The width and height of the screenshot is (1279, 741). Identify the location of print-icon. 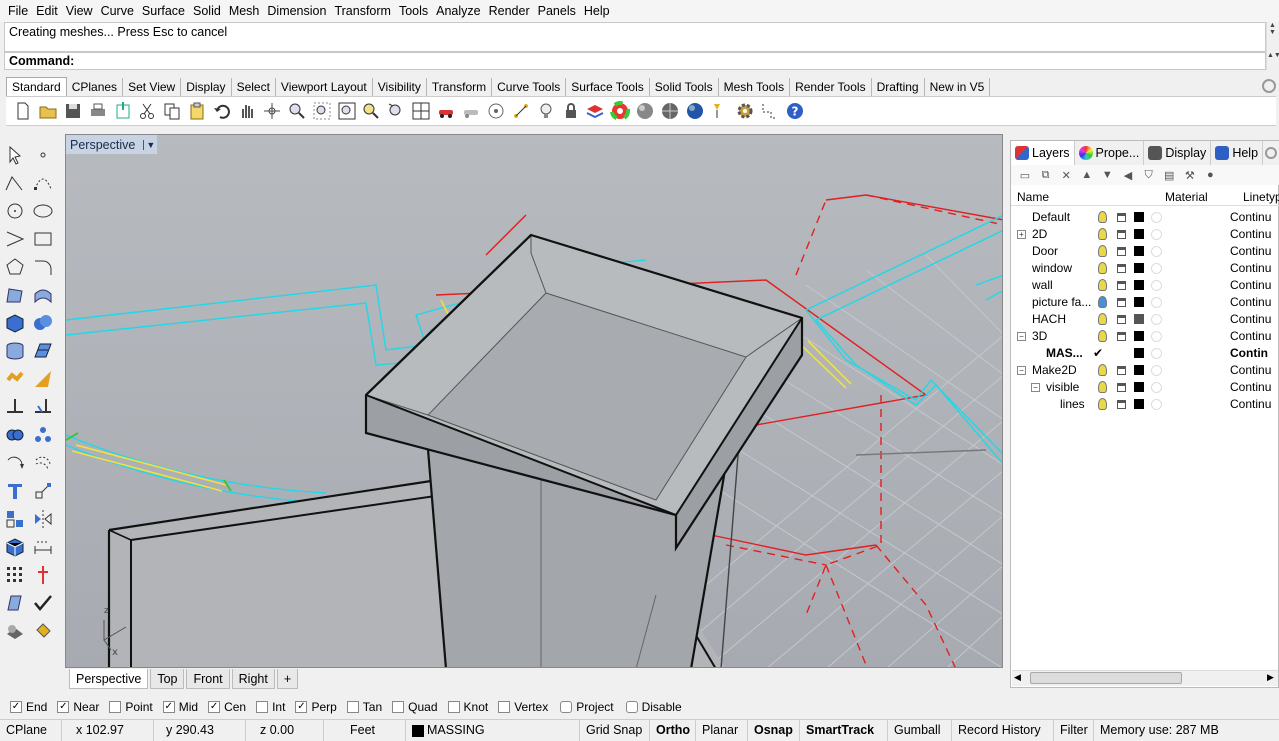
(98, 111).